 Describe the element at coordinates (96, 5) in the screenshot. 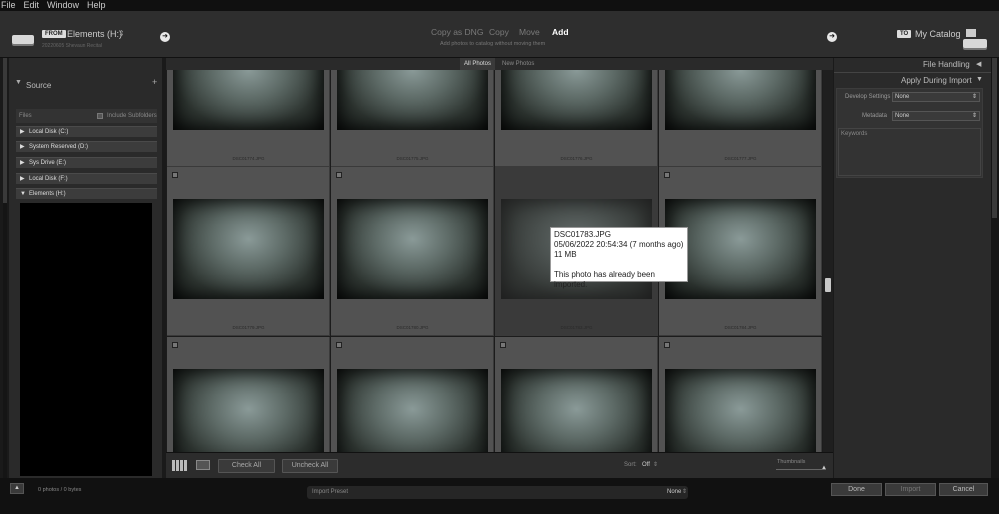

I see `menu-help: Help` at that location.